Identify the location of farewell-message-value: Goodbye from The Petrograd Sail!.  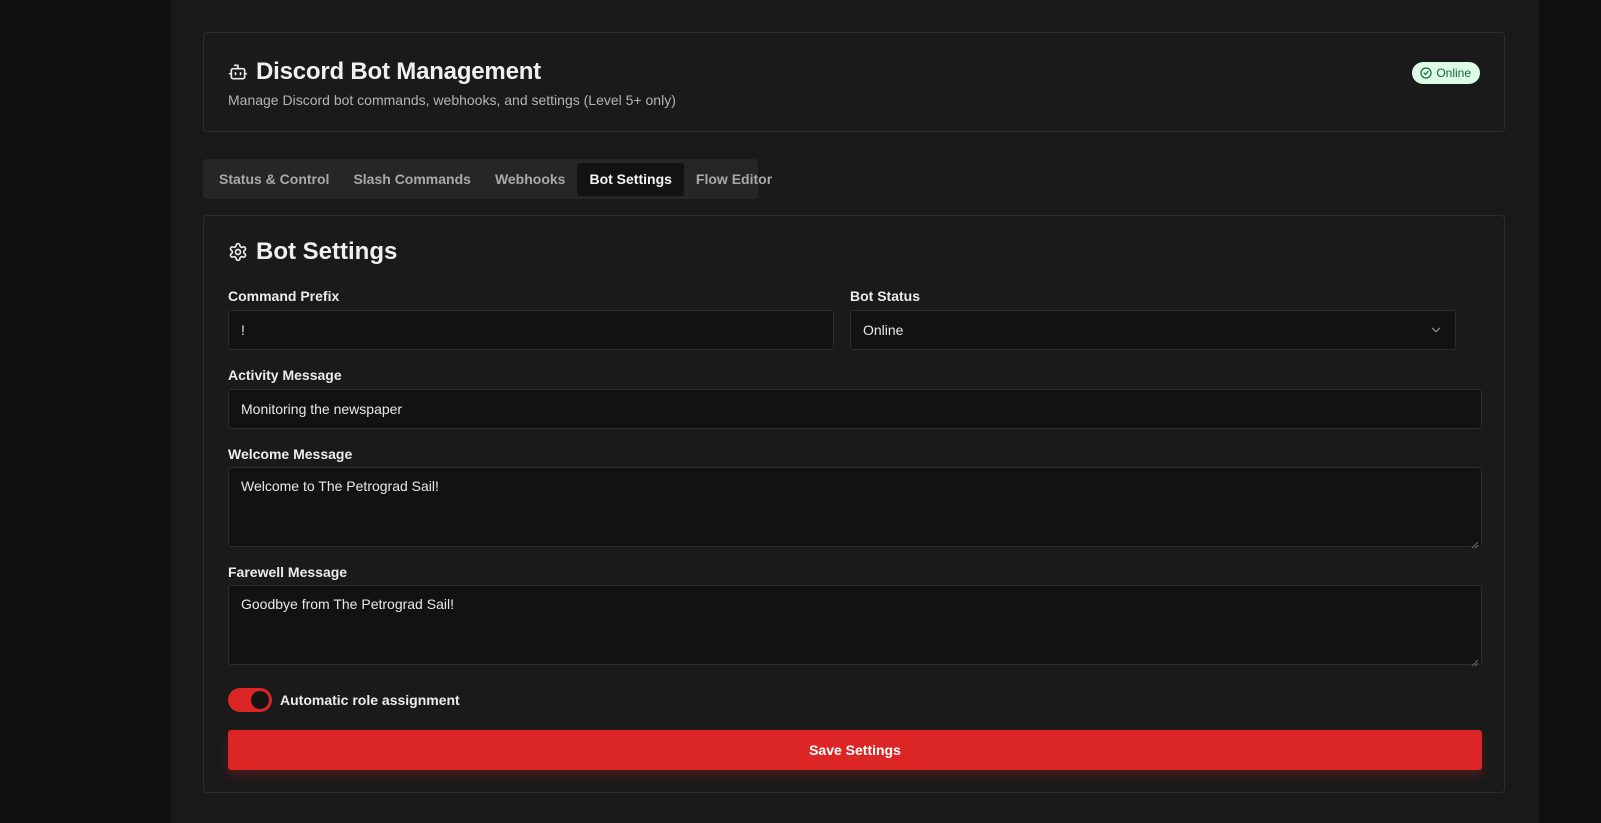
(347, 604).